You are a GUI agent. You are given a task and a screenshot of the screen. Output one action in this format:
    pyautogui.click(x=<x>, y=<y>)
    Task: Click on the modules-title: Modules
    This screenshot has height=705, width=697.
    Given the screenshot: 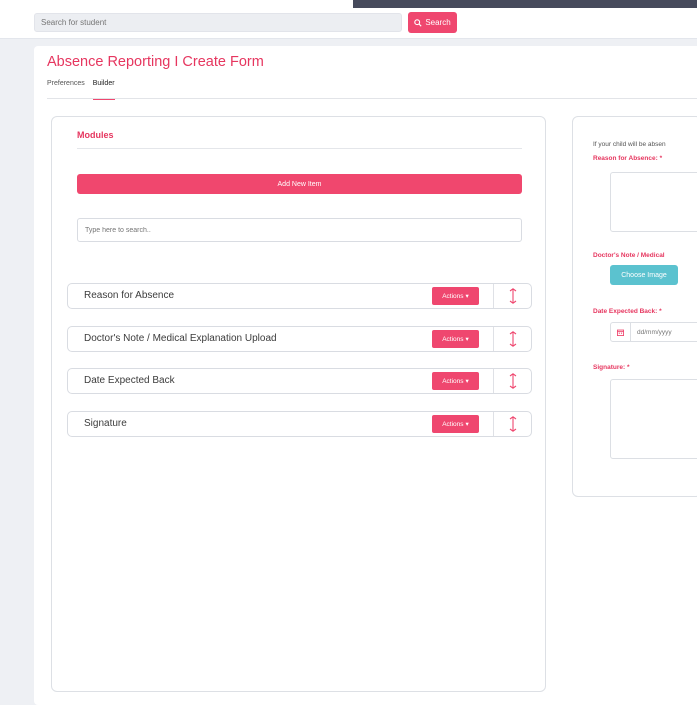 What is the action you would take?
    pyautogui.click(x=95, y=135)
    